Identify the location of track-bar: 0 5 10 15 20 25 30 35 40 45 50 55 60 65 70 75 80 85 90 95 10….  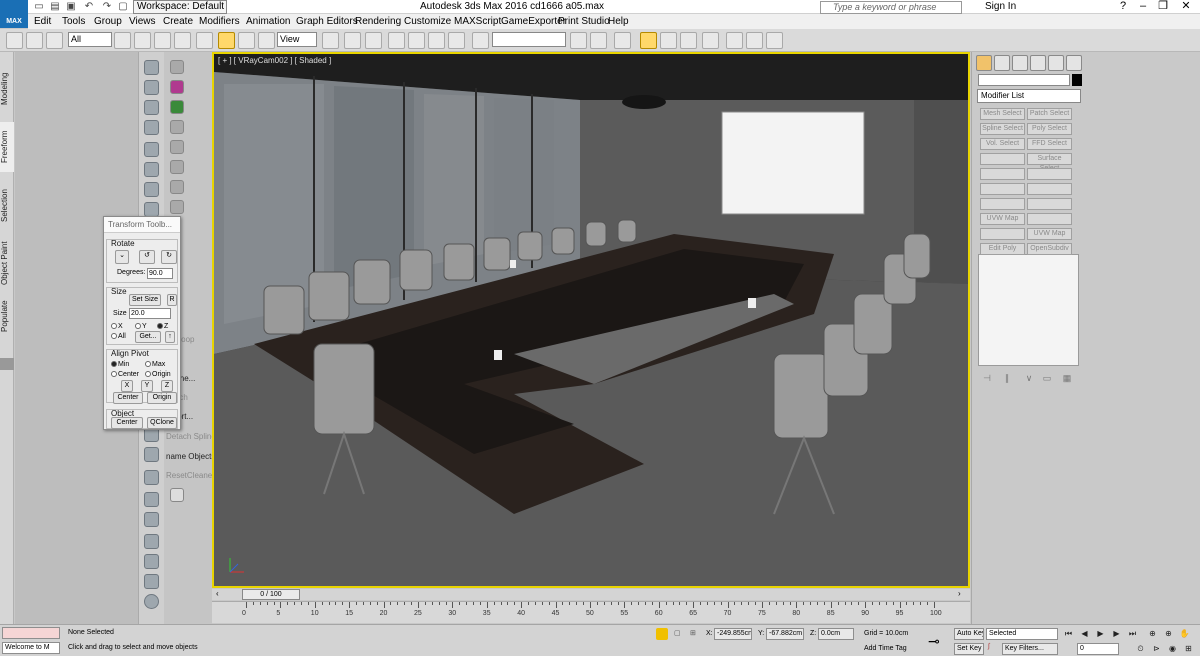
(591, 612).